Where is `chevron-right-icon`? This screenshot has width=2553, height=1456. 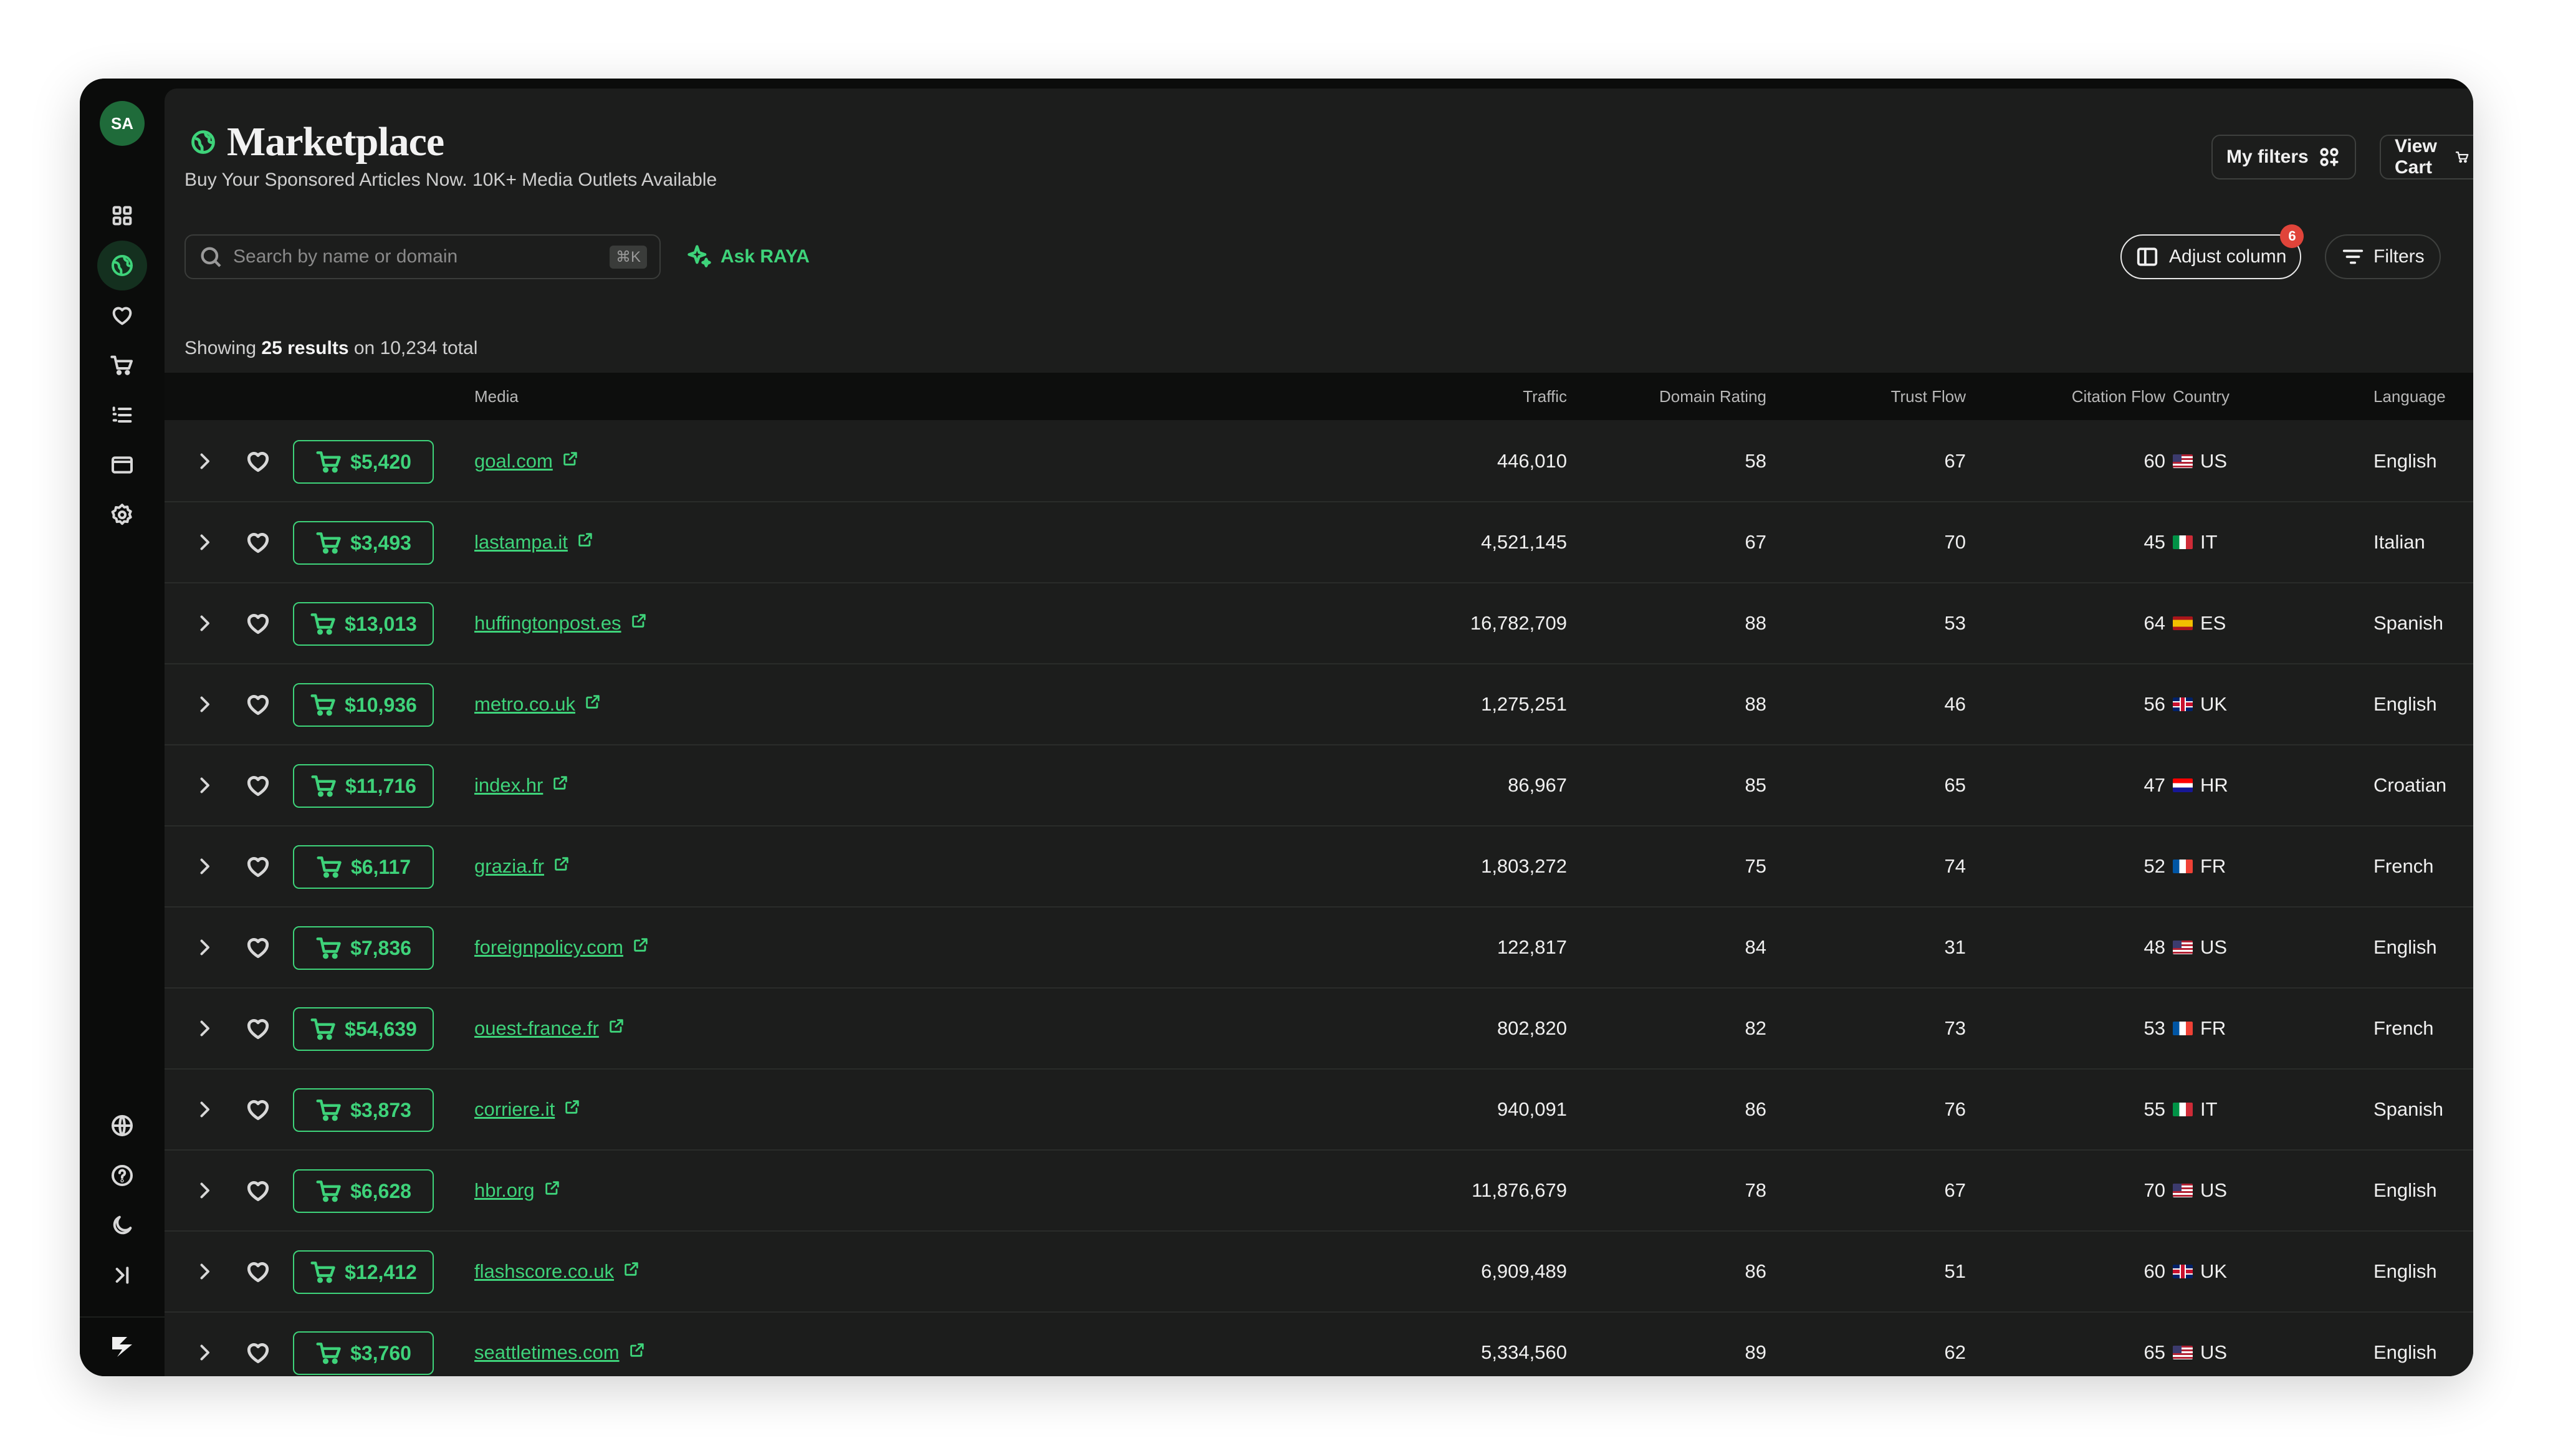
chevron-right-icon is located at coordinates (204, 1029).